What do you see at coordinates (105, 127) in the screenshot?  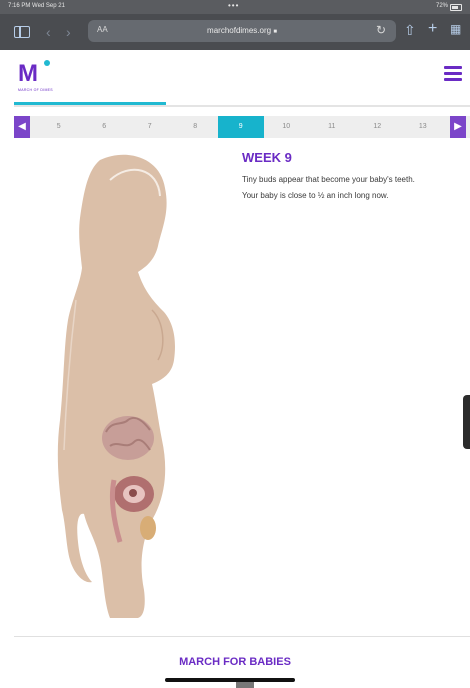 I see `week-tab-6: 6` at bounding box center [105, 127].